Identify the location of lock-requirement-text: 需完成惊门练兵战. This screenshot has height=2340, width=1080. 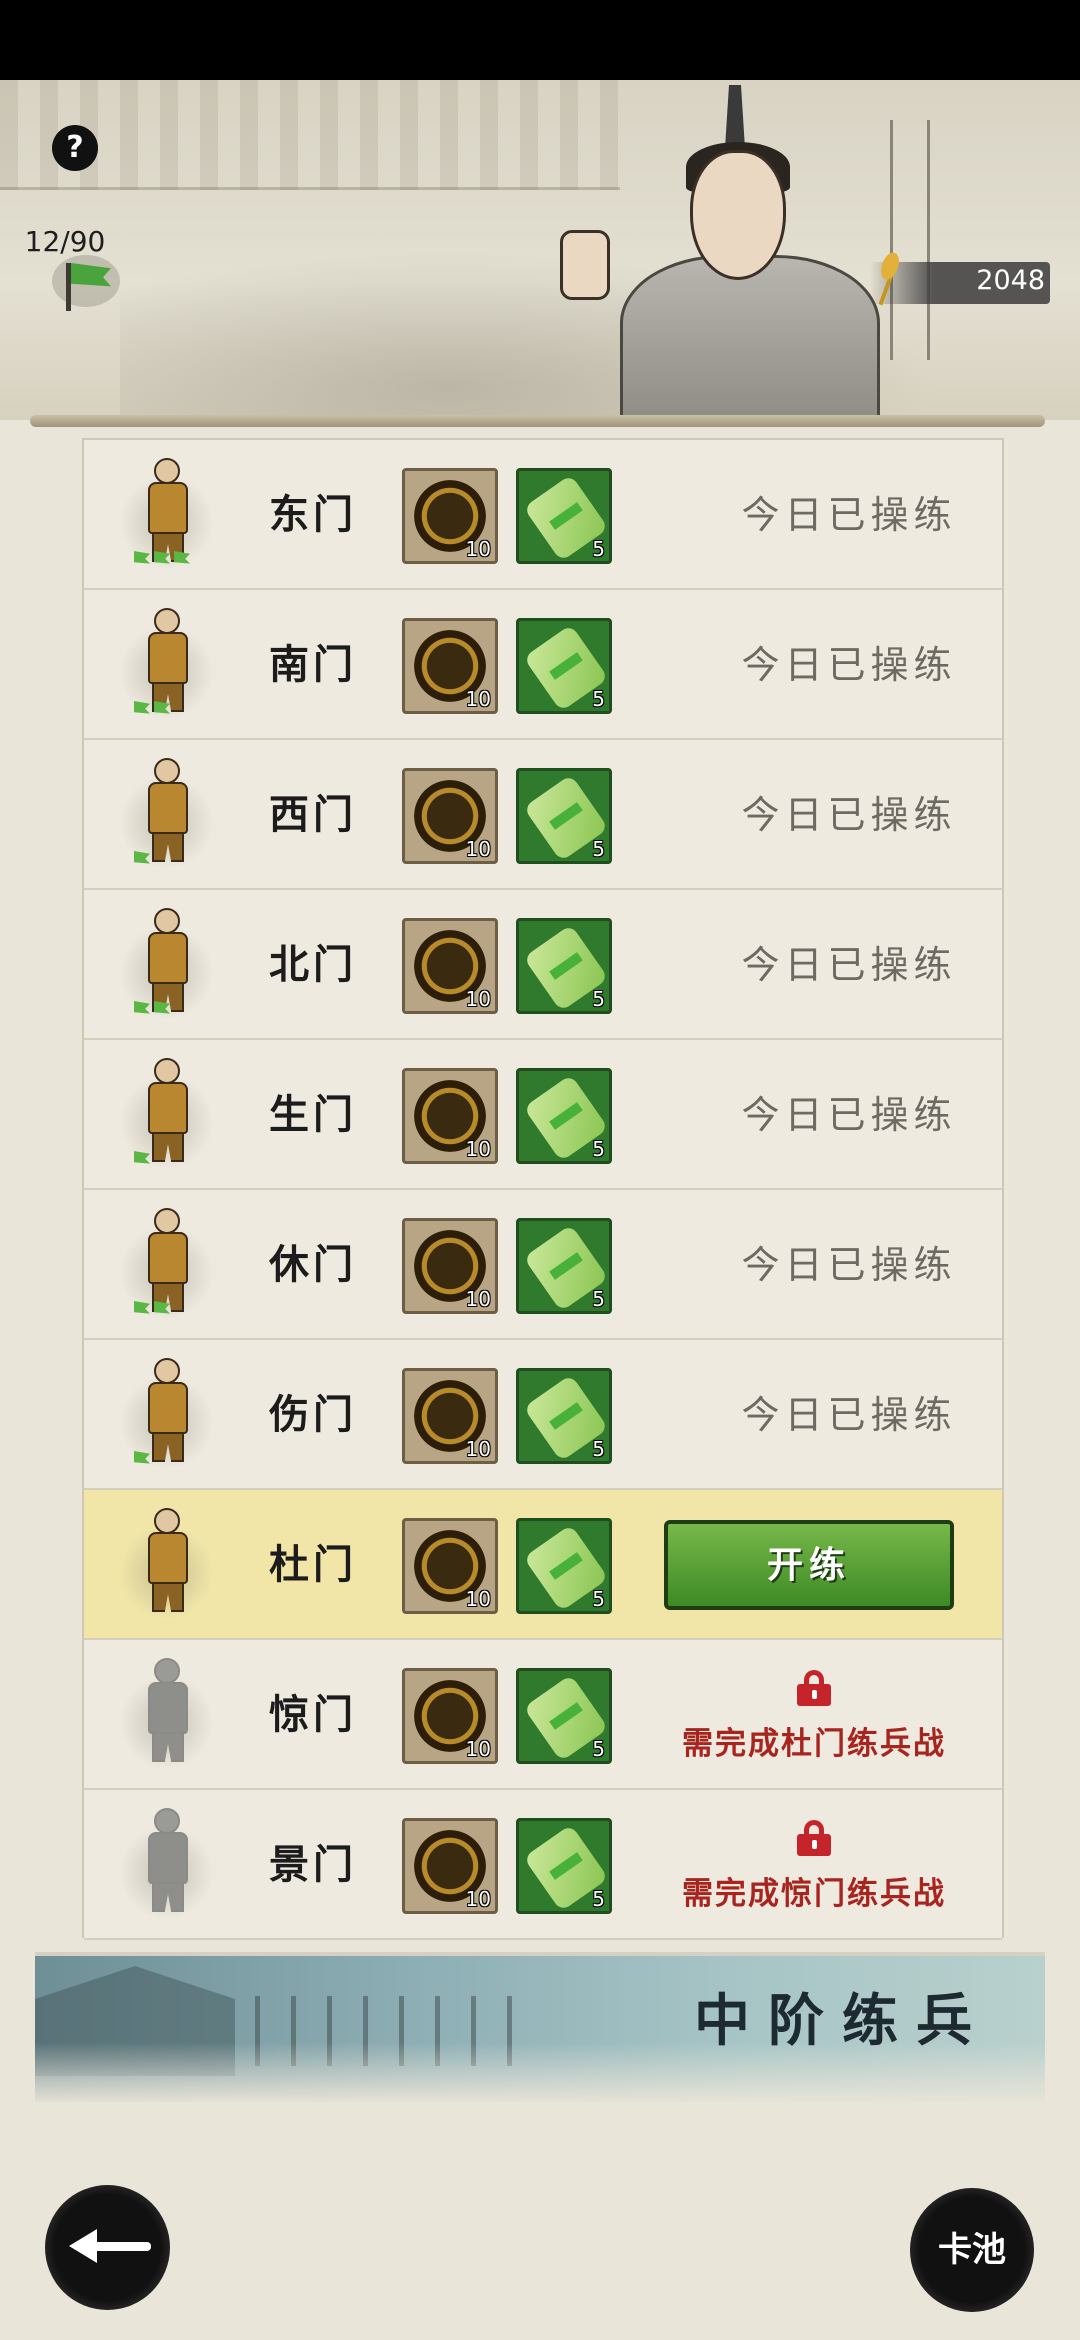
(814, 1894).